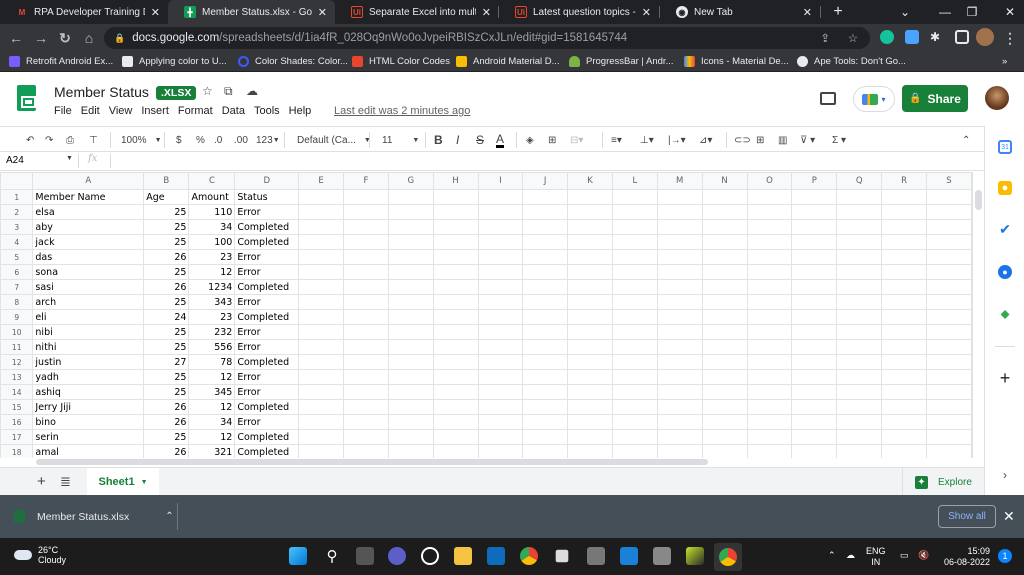 The height and width of the screenshot is (575, 1024). I want to click on close-tab-icon: ✕, so click(646, 12).